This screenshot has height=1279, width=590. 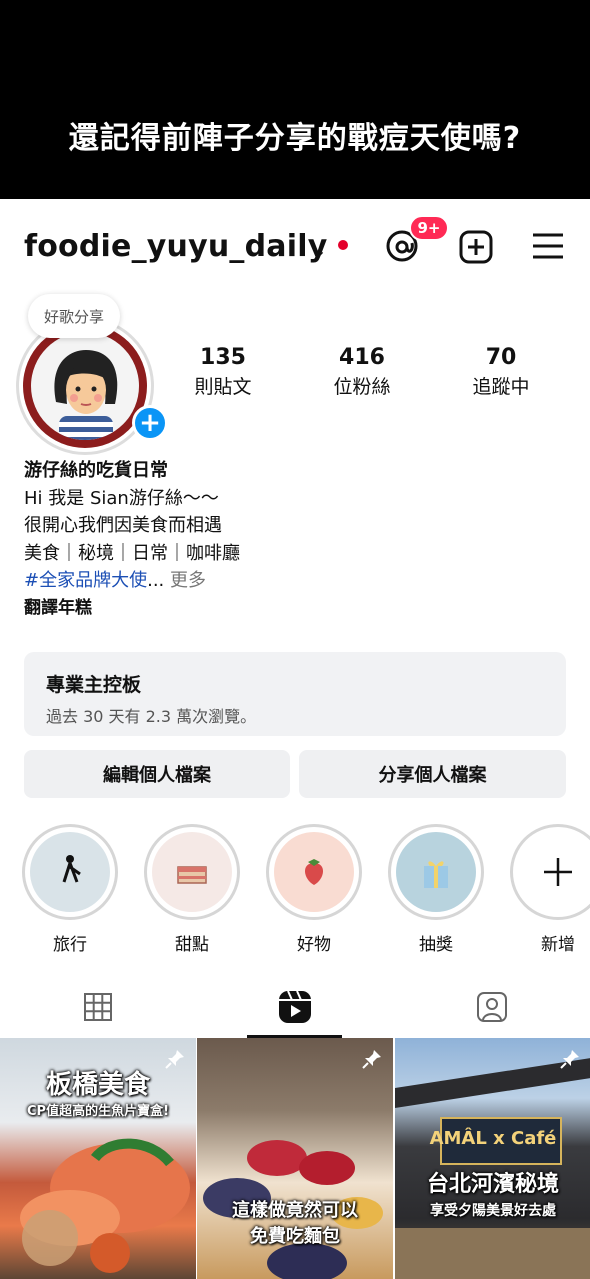 What do you see at coordinates (70, 889) in the screenshot?
I see `highlight-travel: 旅行` at bounding box center [70, 889].